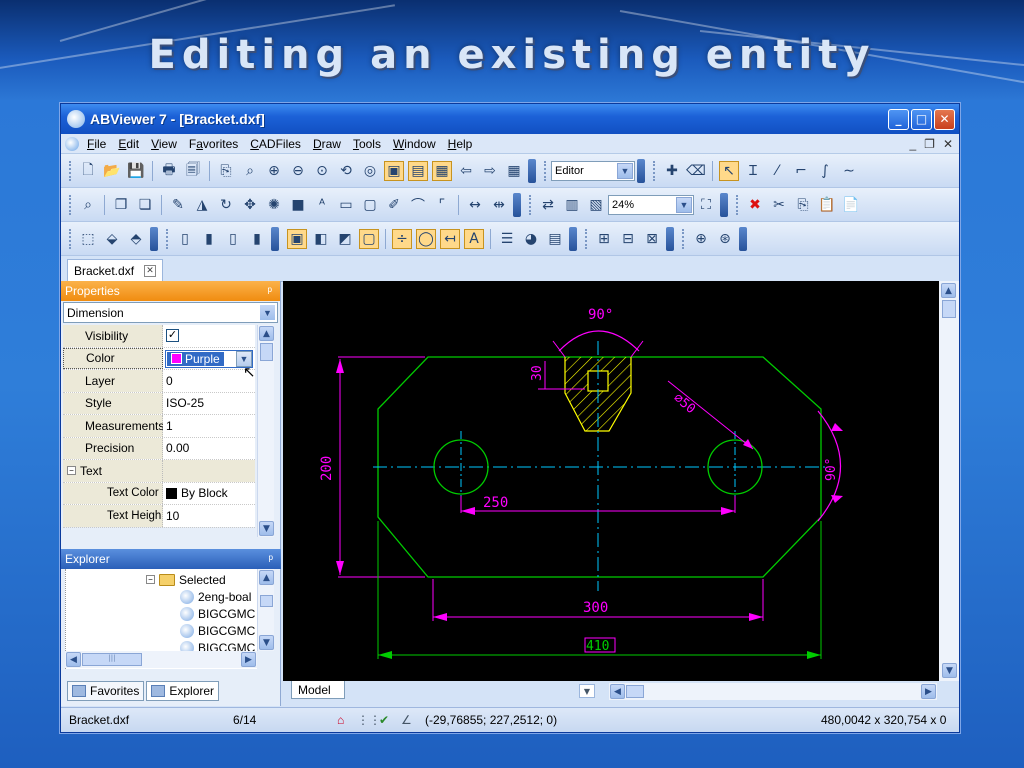 The width and height of the screenshot is (1024, 768). Describe the element at coordinates (327, 144) in the screenshot. I see `menu-draw: Draw` at that location.